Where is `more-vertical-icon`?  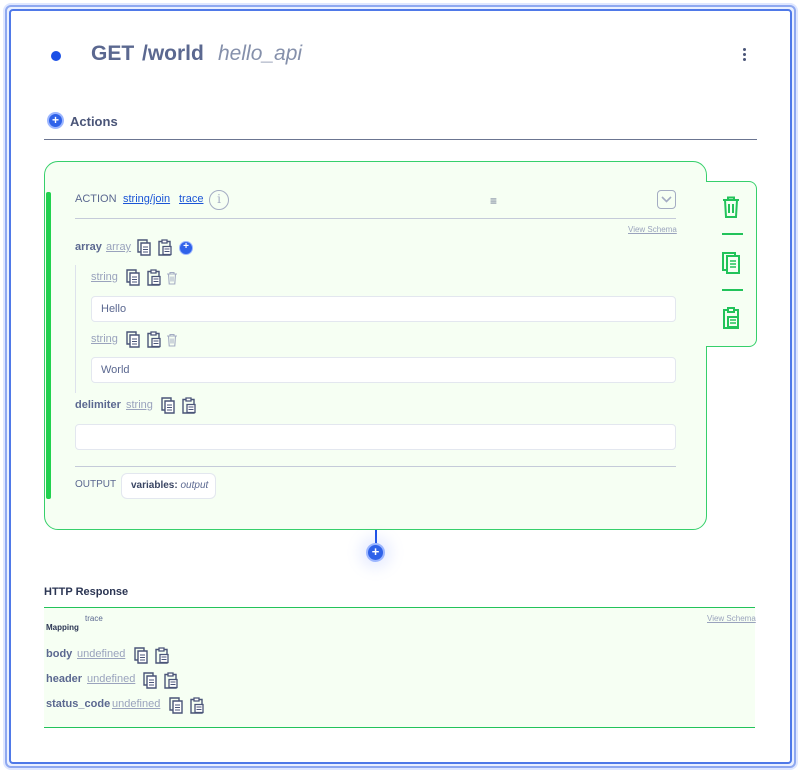 more-vertical-icon is located at coordinates (744, 57).